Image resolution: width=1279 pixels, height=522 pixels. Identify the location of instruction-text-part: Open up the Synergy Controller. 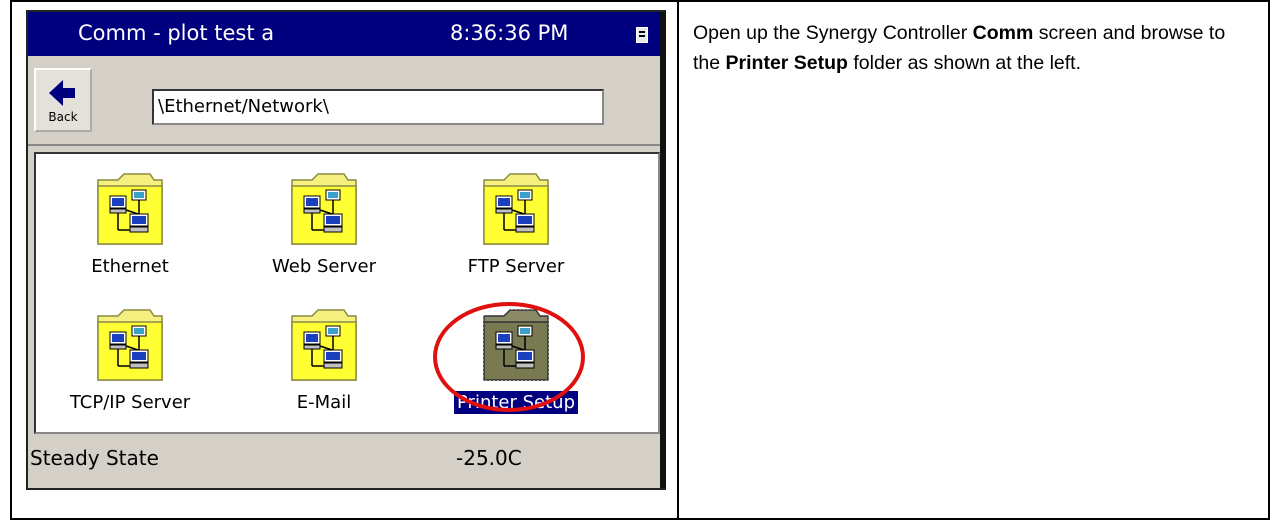
(833, 33).